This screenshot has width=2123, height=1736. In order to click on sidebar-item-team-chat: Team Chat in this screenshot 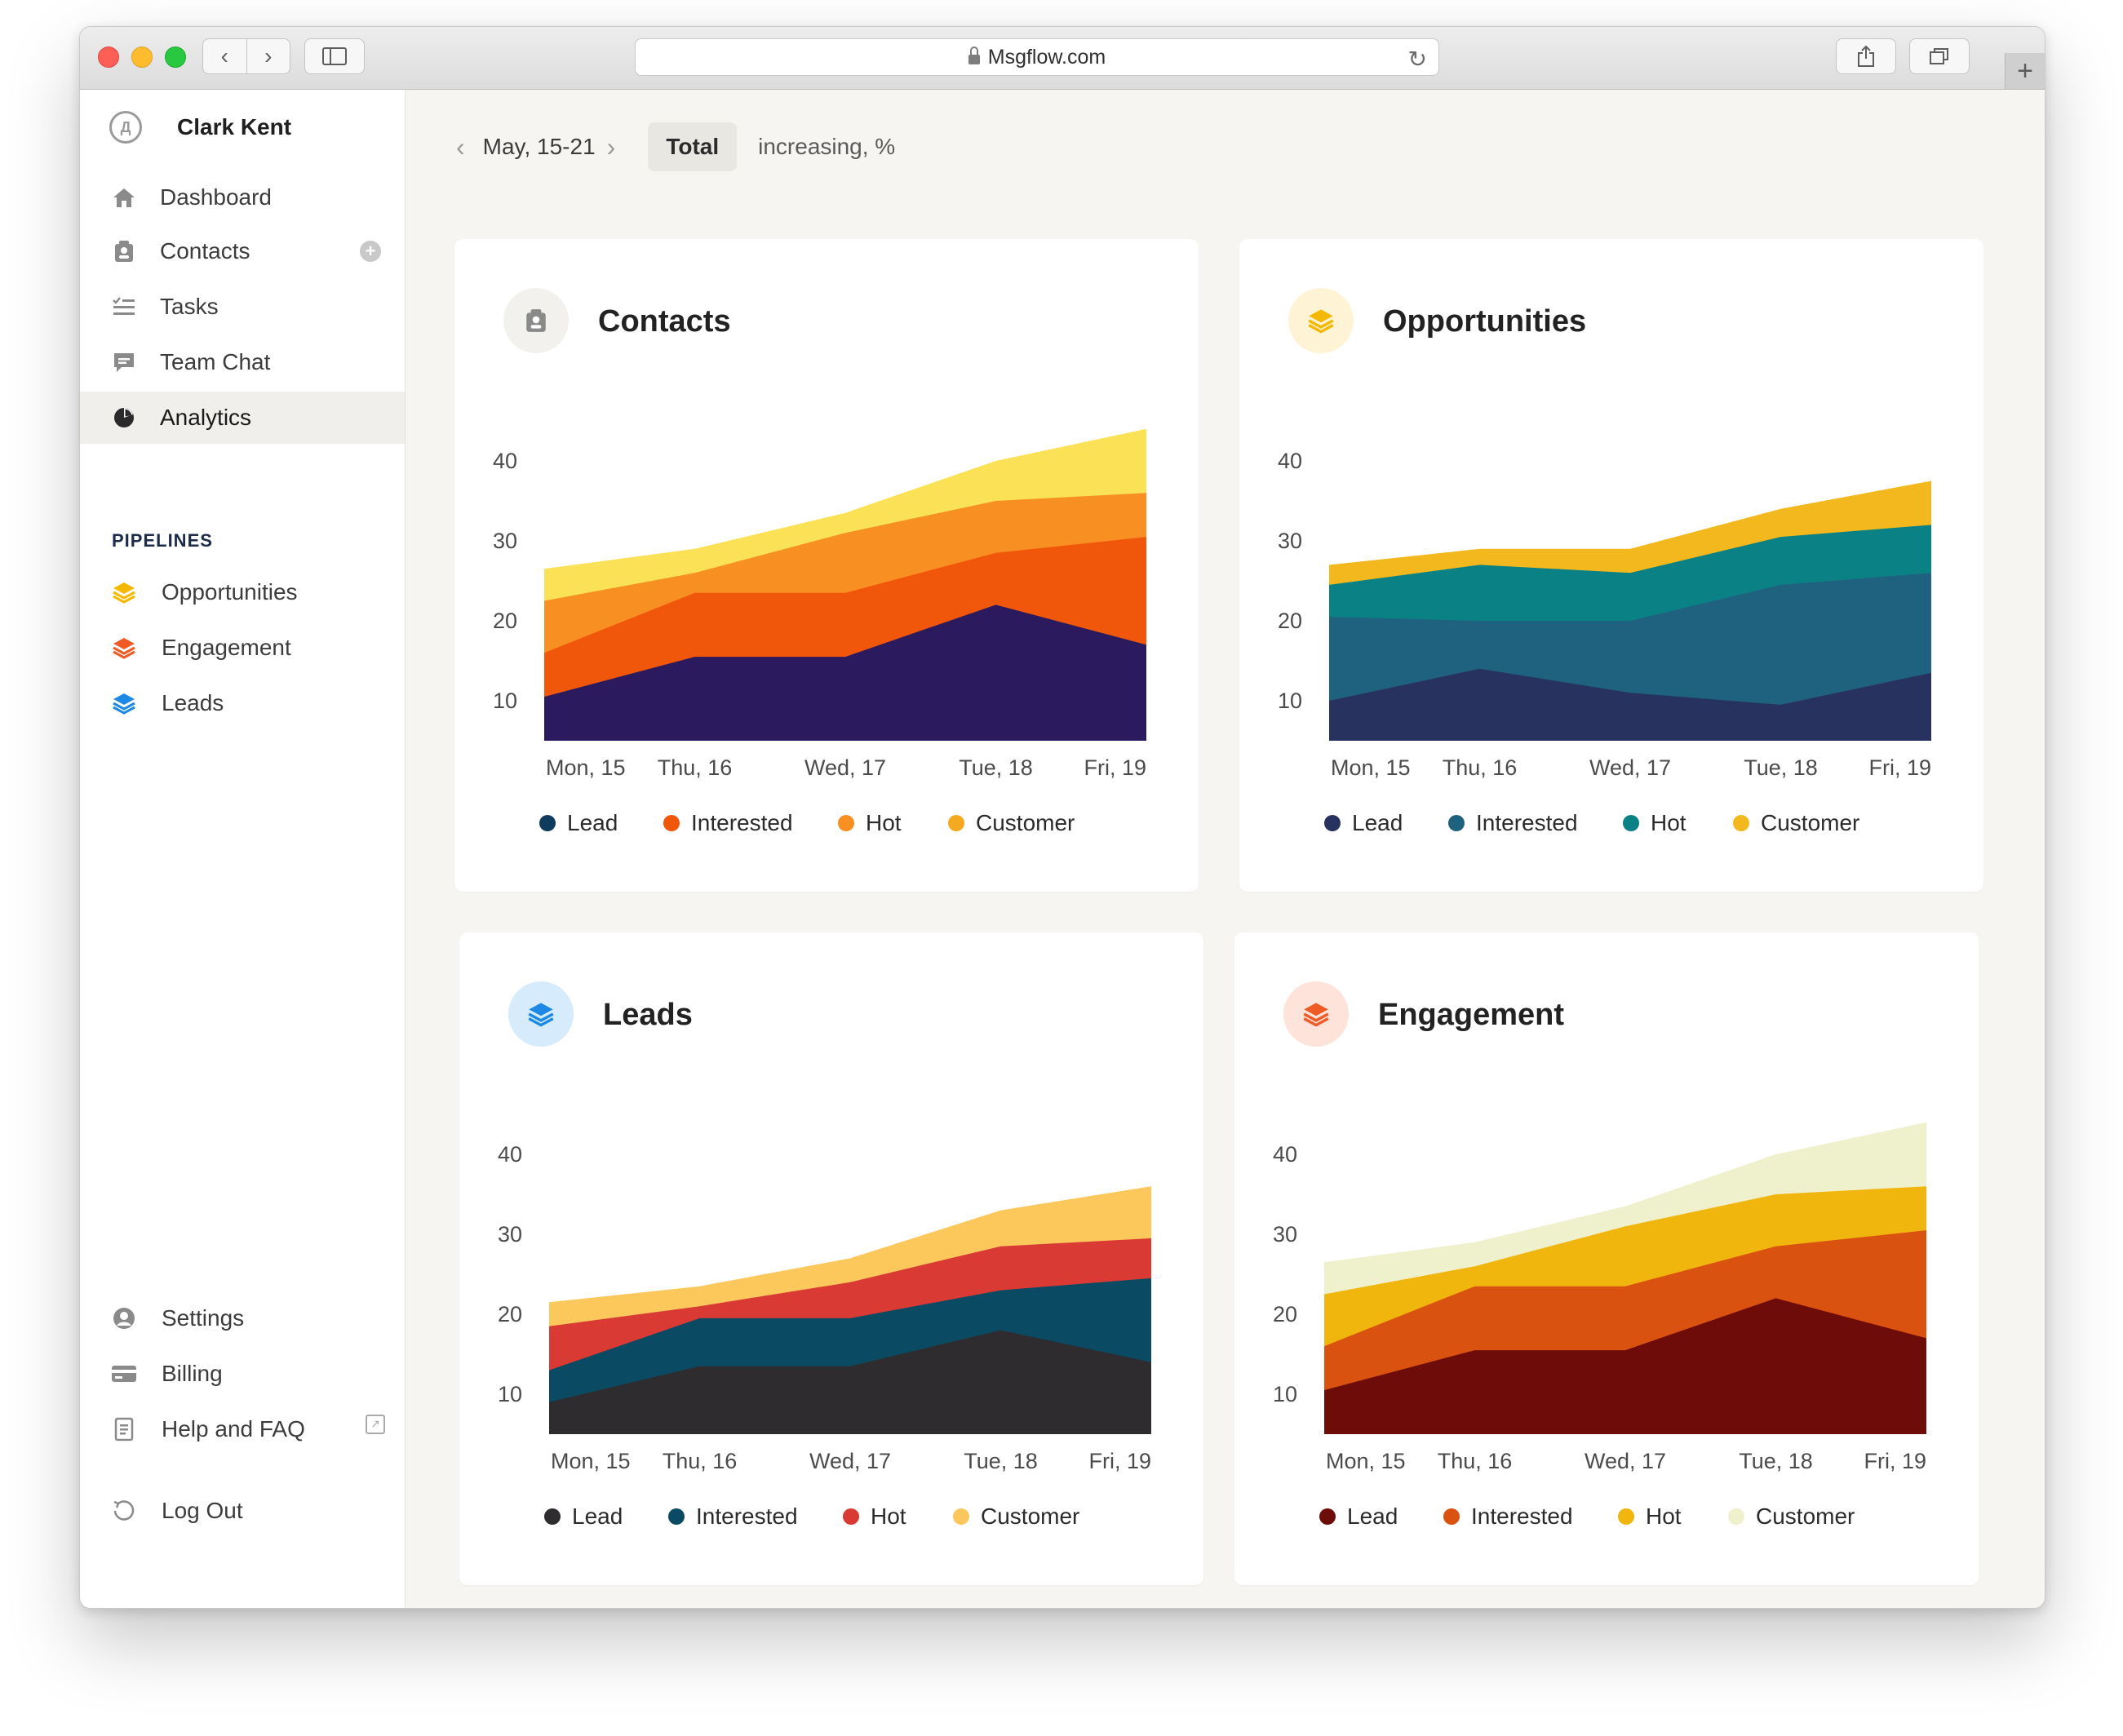, I will do `click(242, 362)`.